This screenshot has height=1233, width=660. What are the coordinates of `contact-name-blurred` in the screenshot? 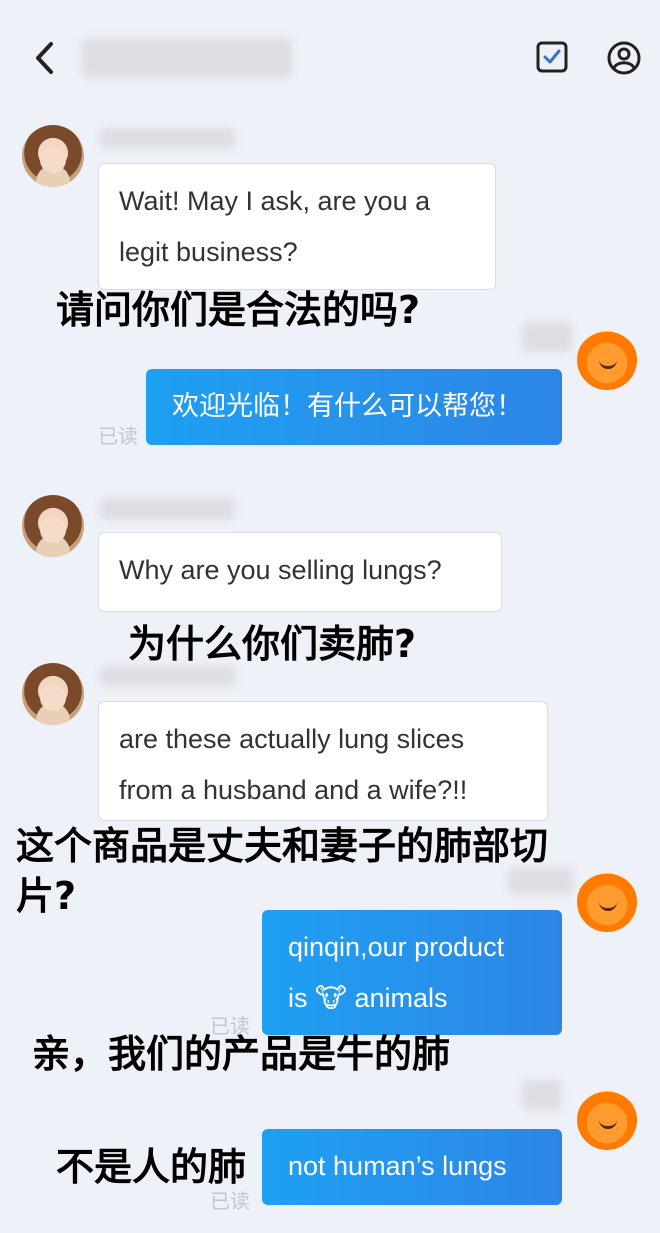 It's located at (187, 58).